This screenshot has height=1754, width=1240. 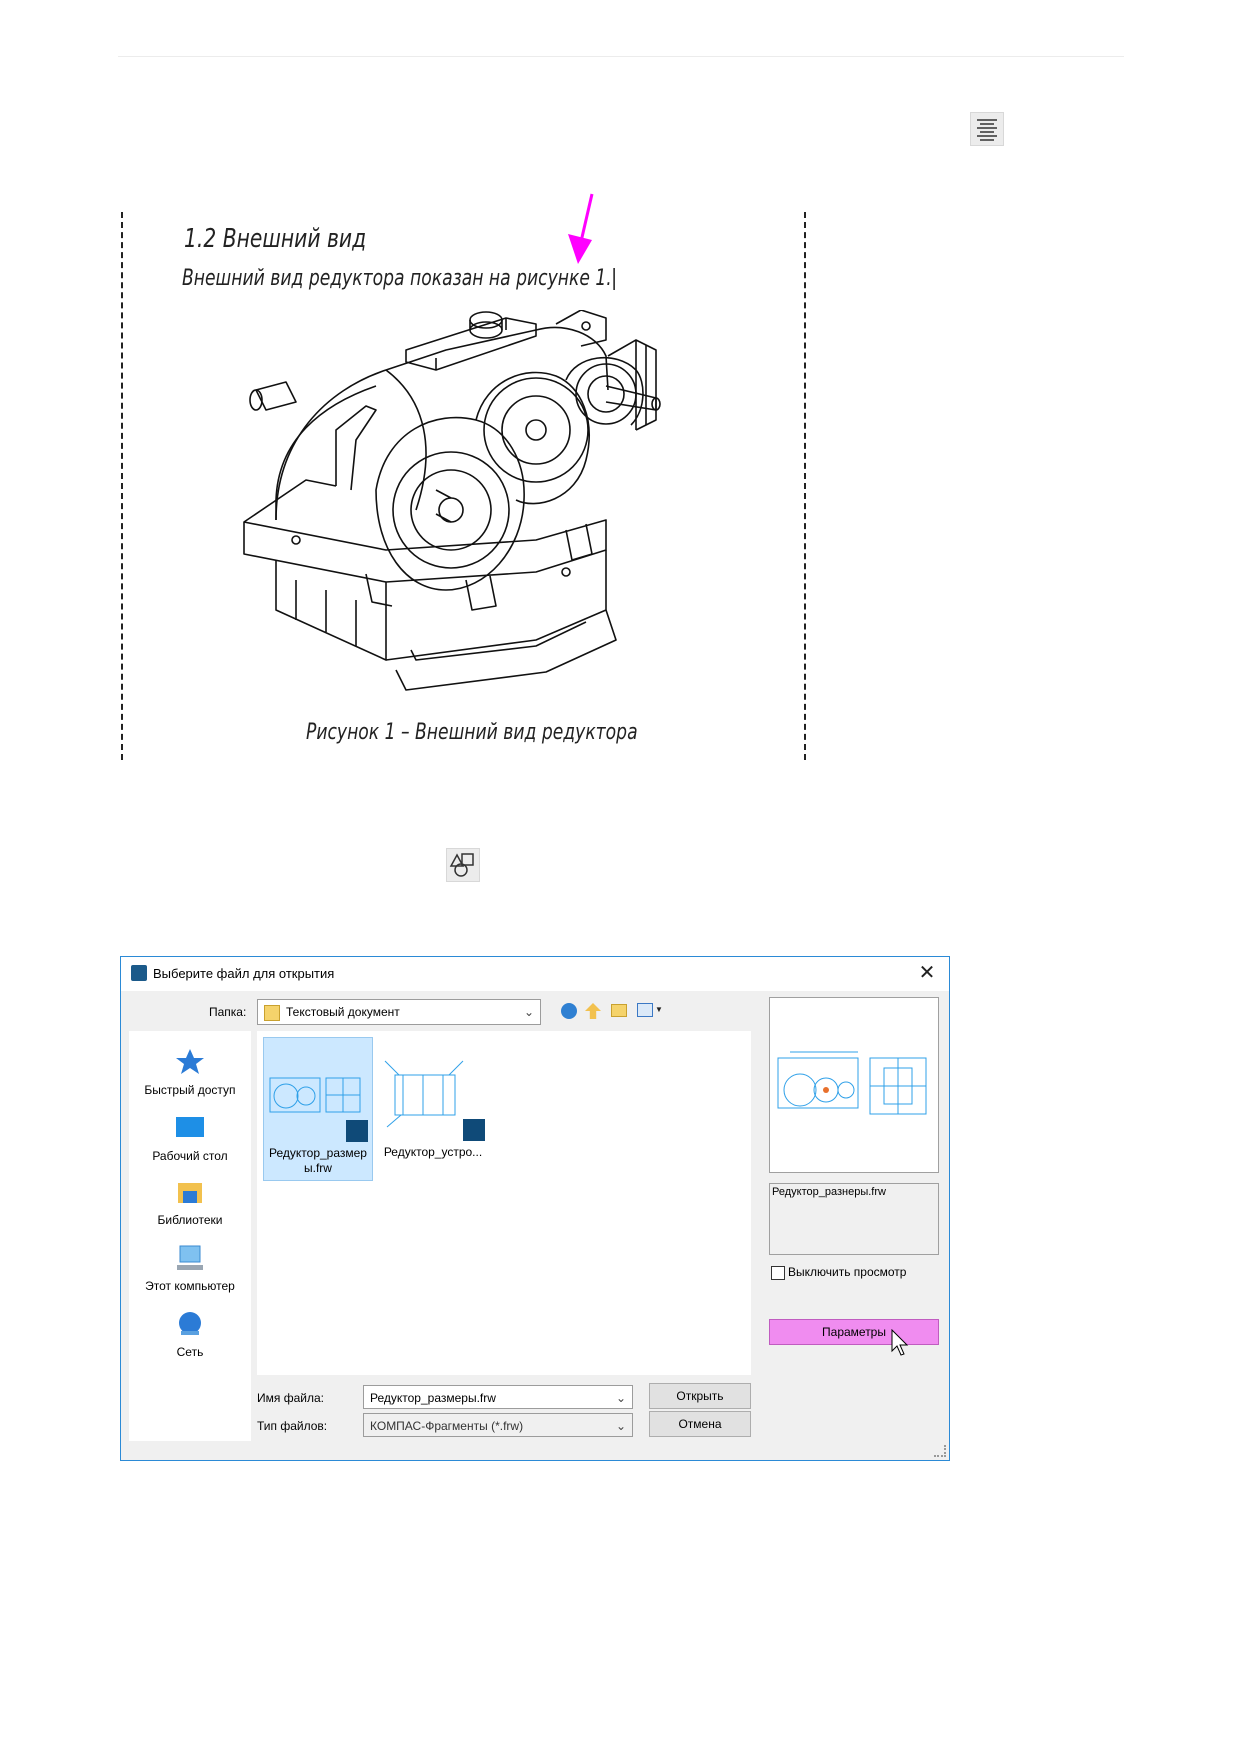 What do you see at coordinates (645, 1010) in the screenshot?
I see `view-menu-icon` at bounding box center [645, 1010].